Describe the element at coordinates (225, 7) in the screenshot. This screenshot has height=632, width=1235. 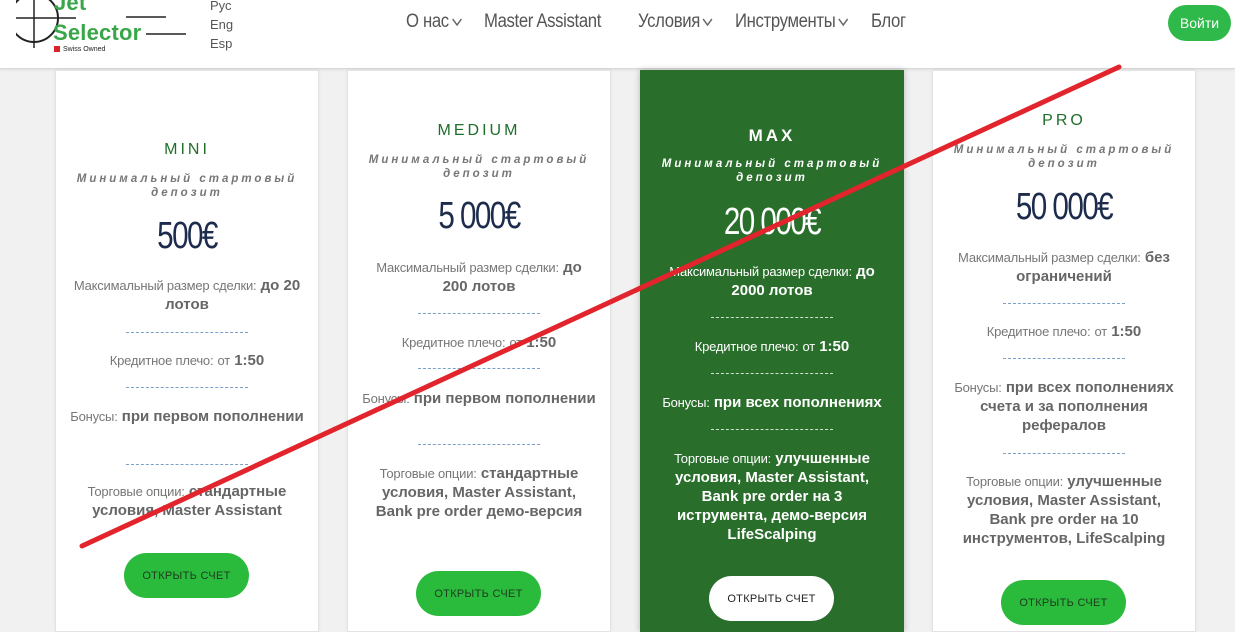
I see `lang-ru: Рус` at that location.